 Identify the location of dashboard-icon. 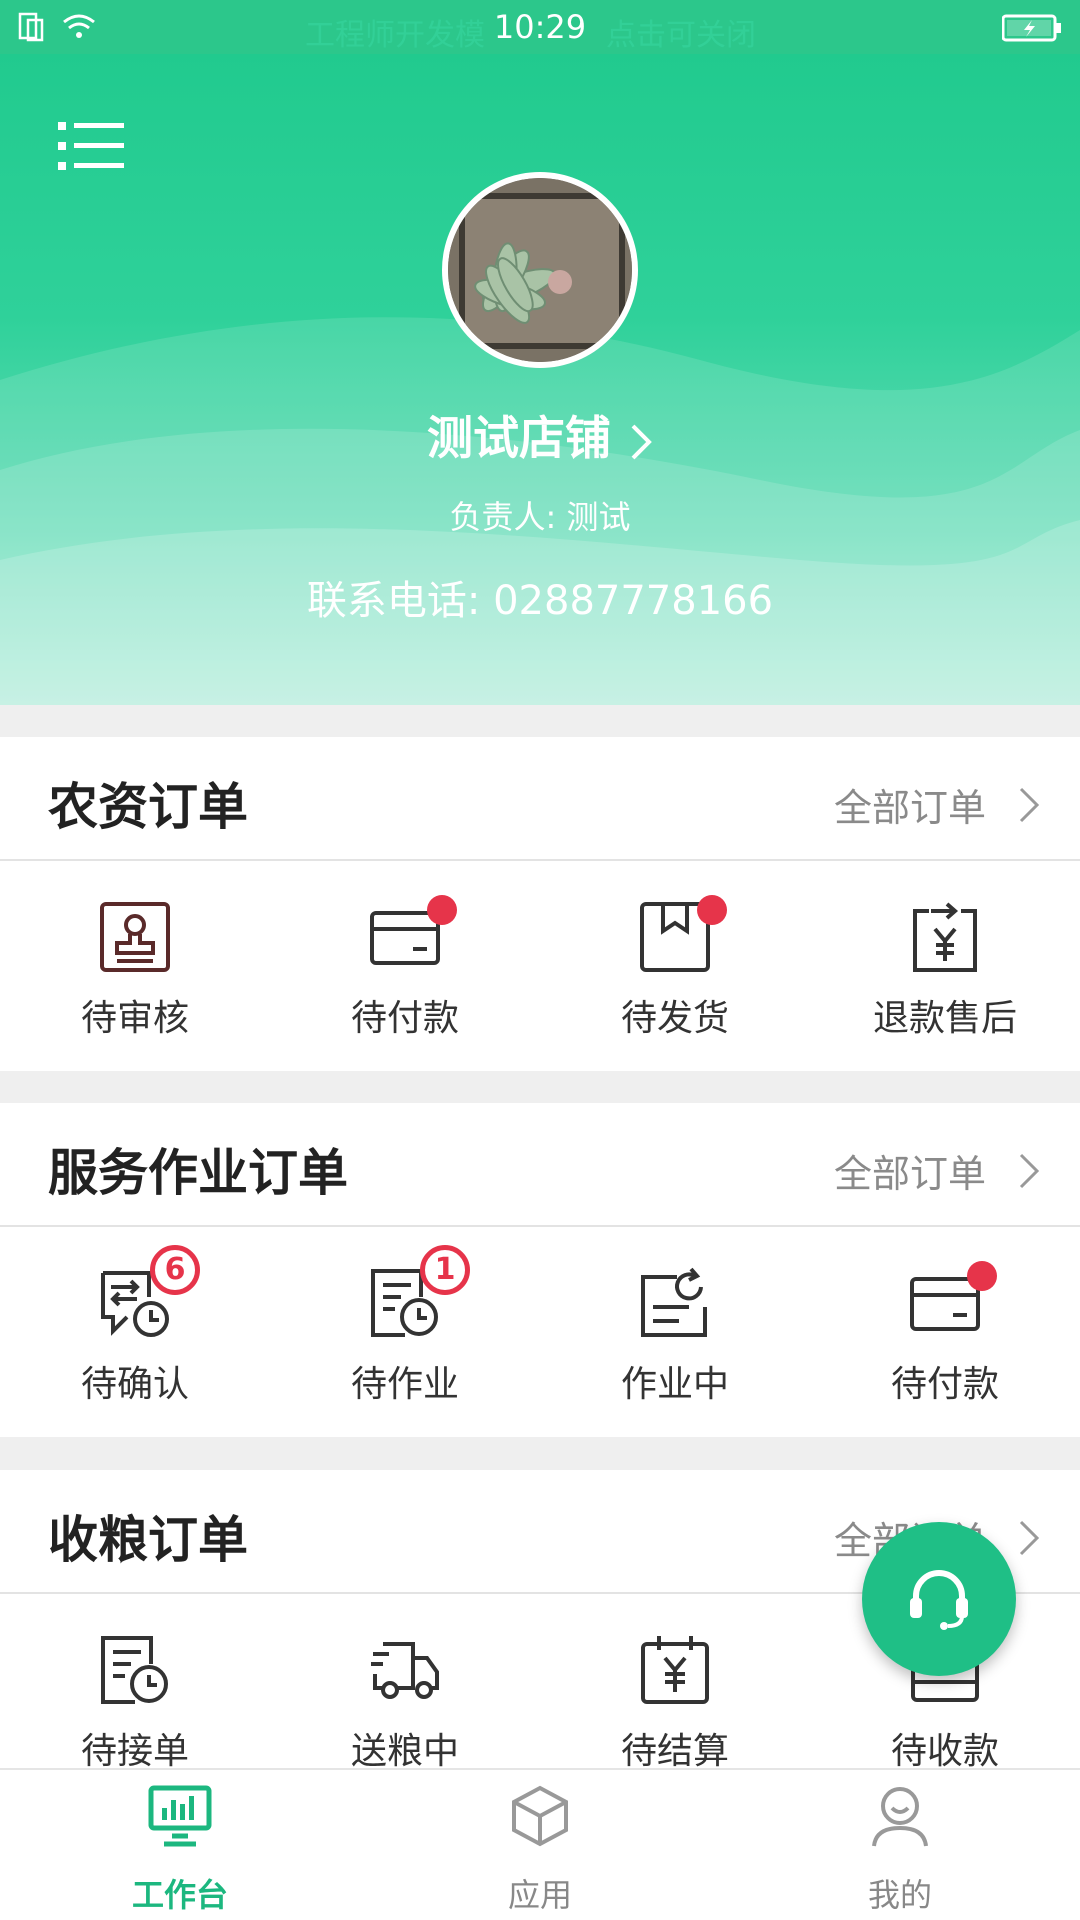
(180, 1816).